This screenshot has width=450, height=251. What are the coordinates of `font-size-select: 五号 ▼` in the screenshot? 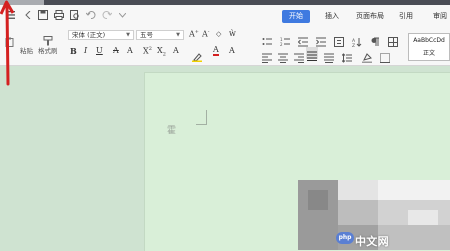 It's located at (160, 35).